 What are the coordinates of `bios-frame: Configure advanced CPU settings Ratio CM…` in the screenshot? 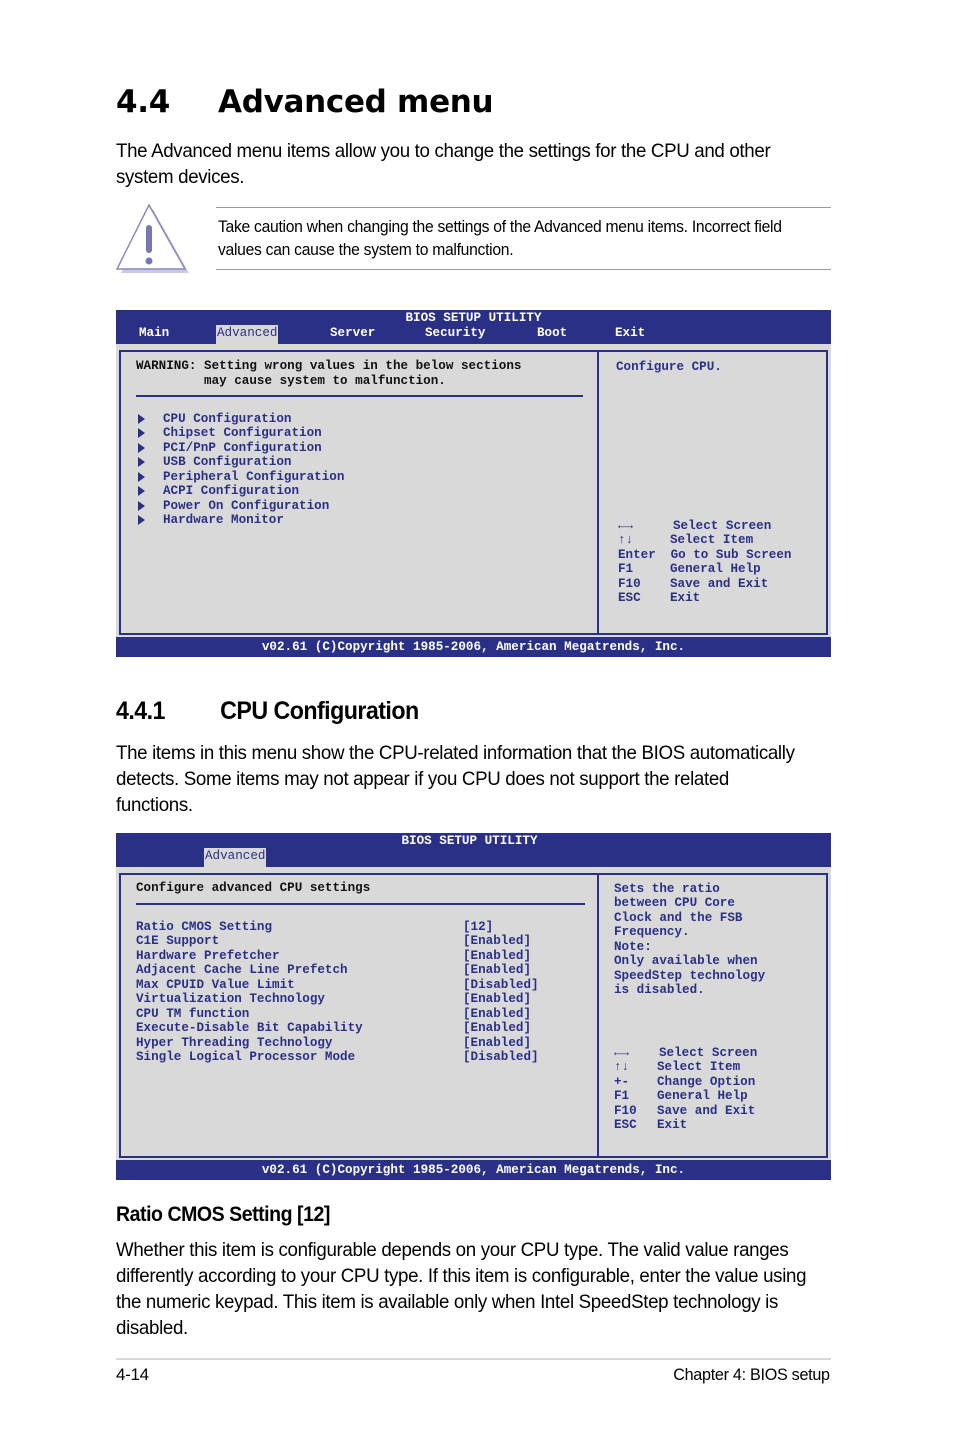 It's located at (473, 1015).